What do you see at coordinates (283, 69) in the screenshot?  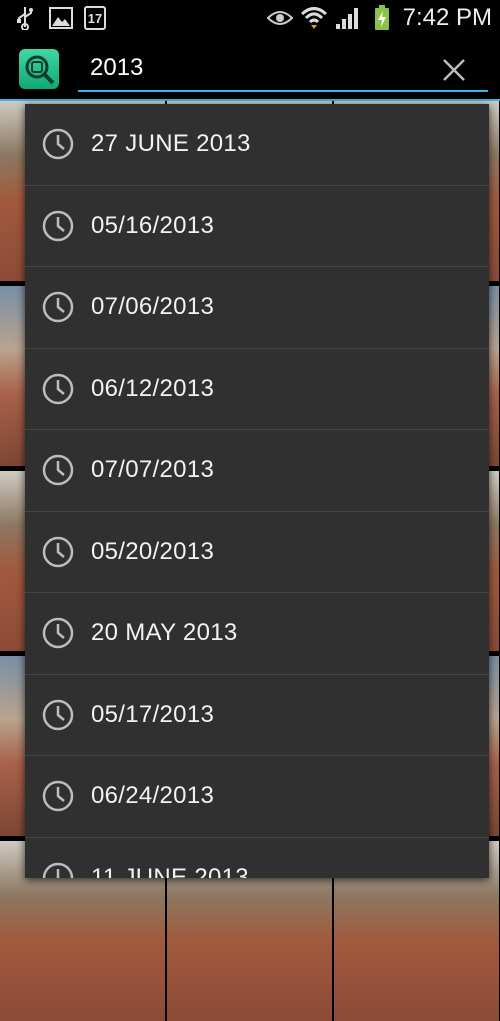 I see `search-input` at bounding box center [283, 69].